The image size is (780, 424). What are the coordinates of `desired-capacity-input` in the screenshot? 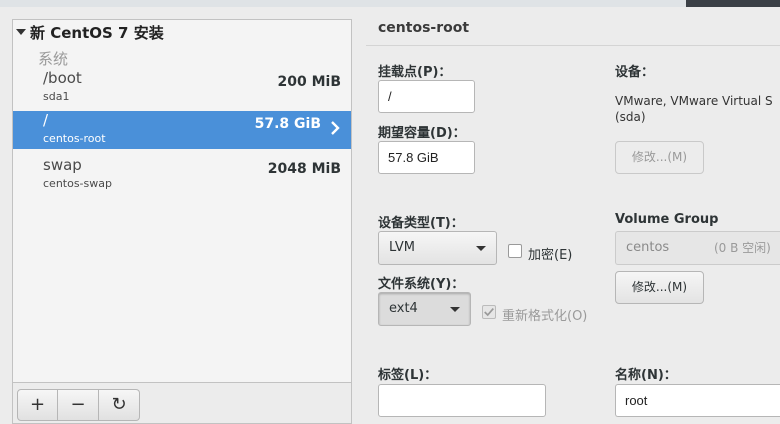 It's located at (426, 157).